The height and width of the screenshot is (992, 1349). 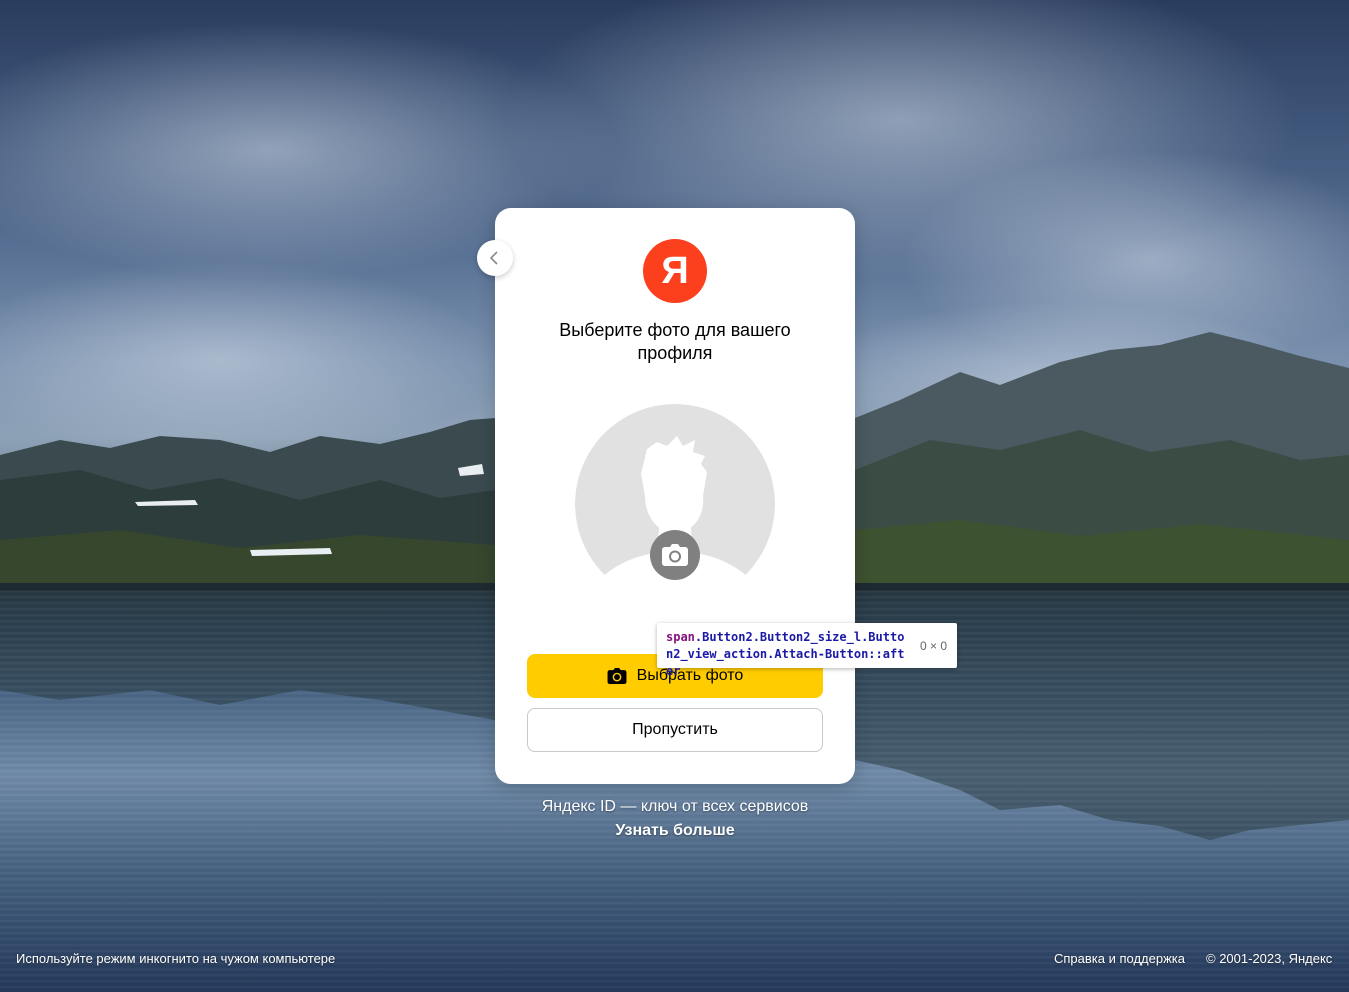 I want to click on chevron-left-icon, so click(x=495, y=258).